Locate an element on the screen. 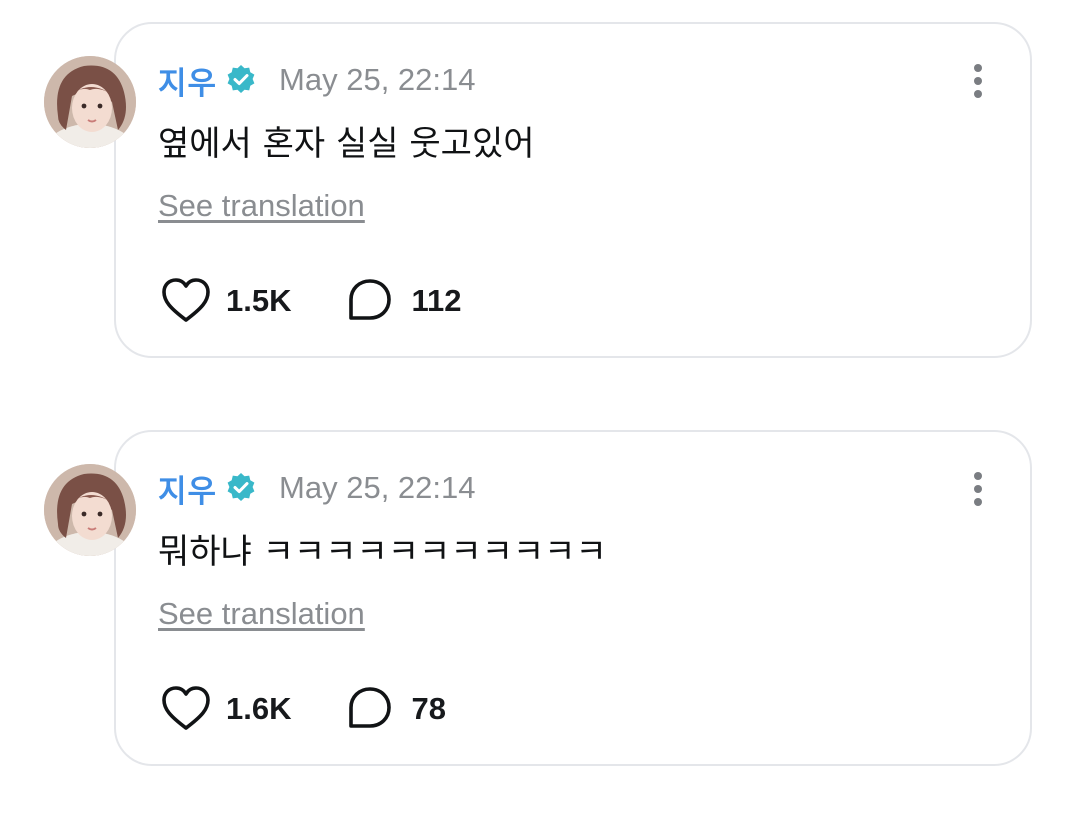 Image resolution: width=1080 pixels, height=817 pixels. post-text: 옆에서 혼자 실실 웃고있어 is located at coordinates (346, 144).